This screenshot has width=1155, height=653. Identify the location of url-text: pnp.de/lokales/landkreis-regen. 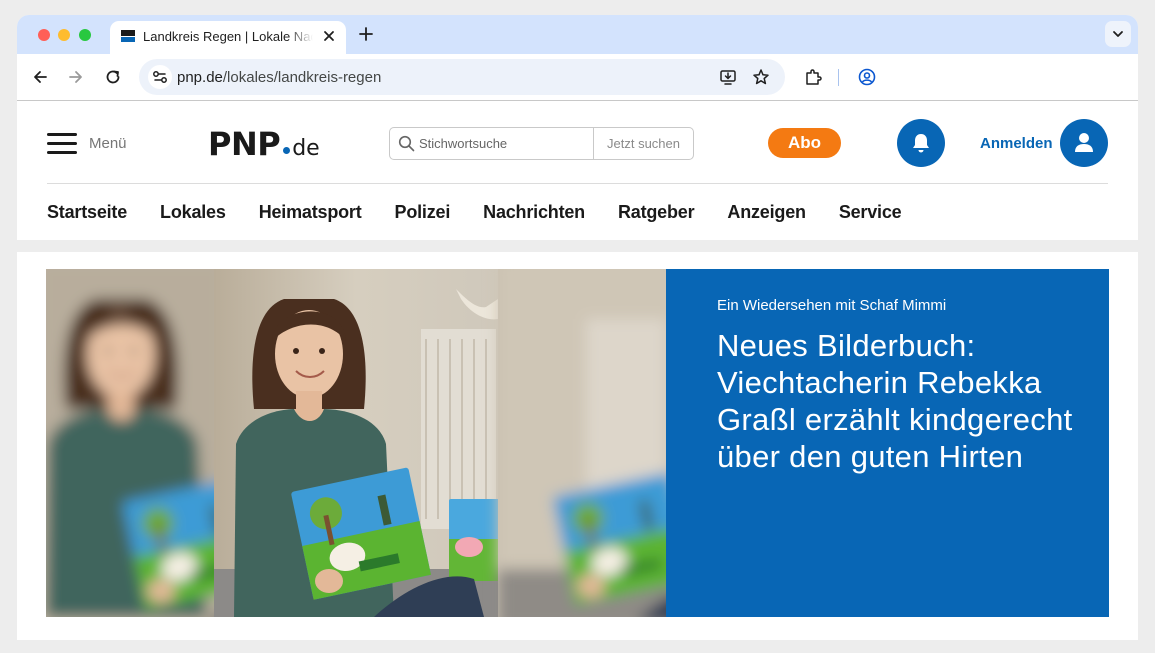
(279, 77).